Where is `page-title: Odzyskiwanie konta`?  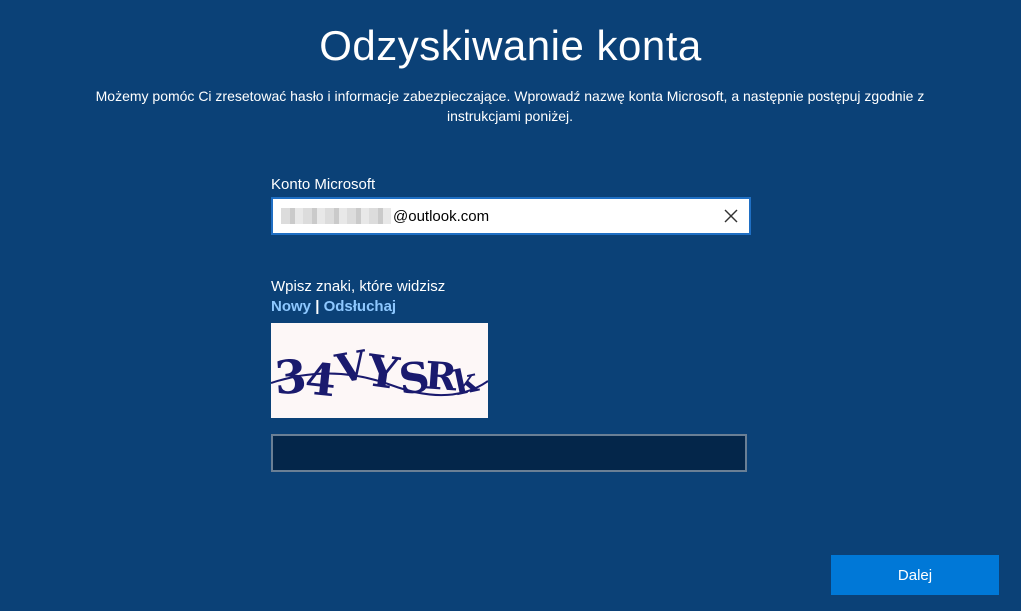
page-title: Odzyskiwanie konta is located at coordinates (510, 45).